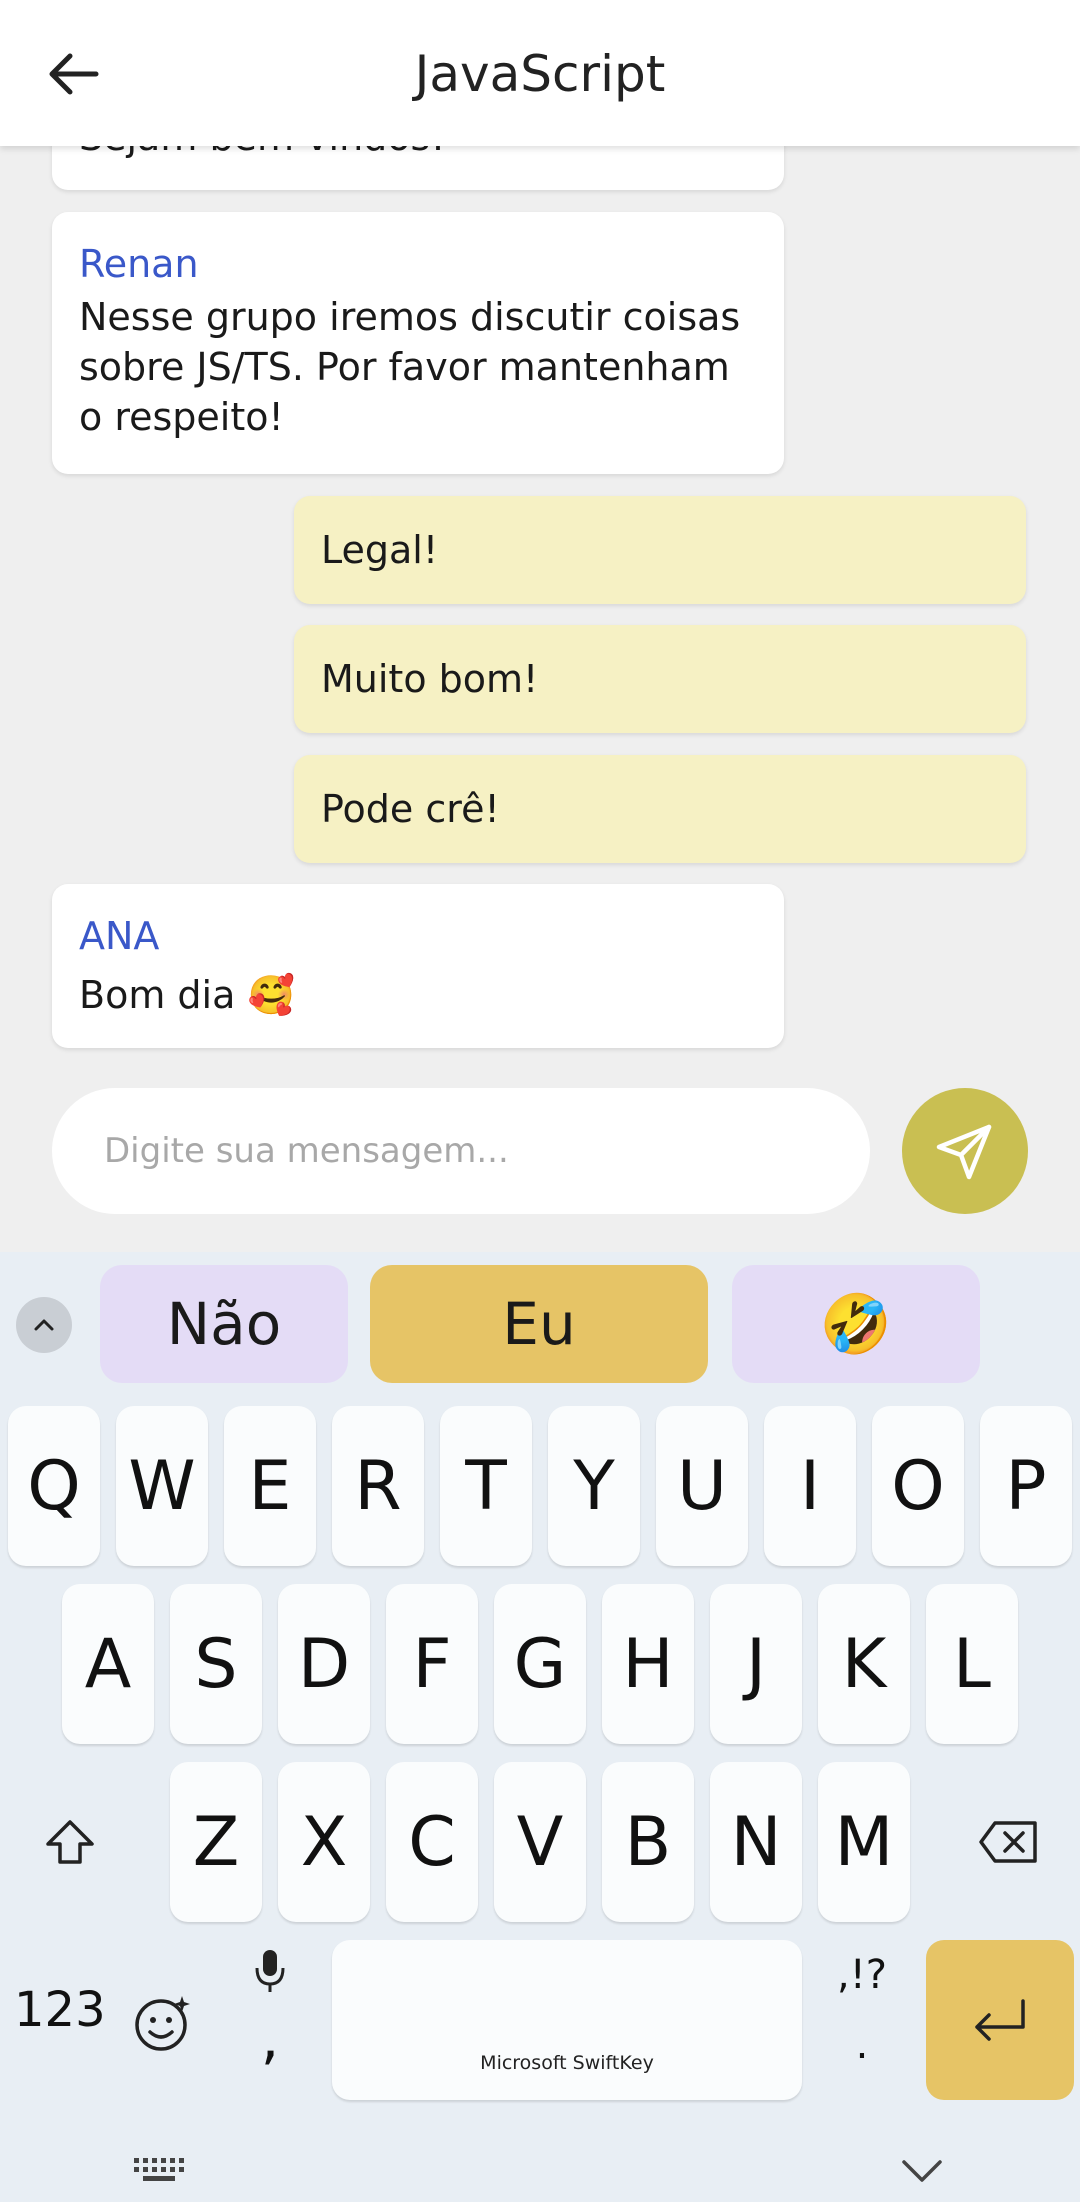 The width and height of the screenshot is (1080, 2202). I want to click on shift-icon, so click(70, 1842).